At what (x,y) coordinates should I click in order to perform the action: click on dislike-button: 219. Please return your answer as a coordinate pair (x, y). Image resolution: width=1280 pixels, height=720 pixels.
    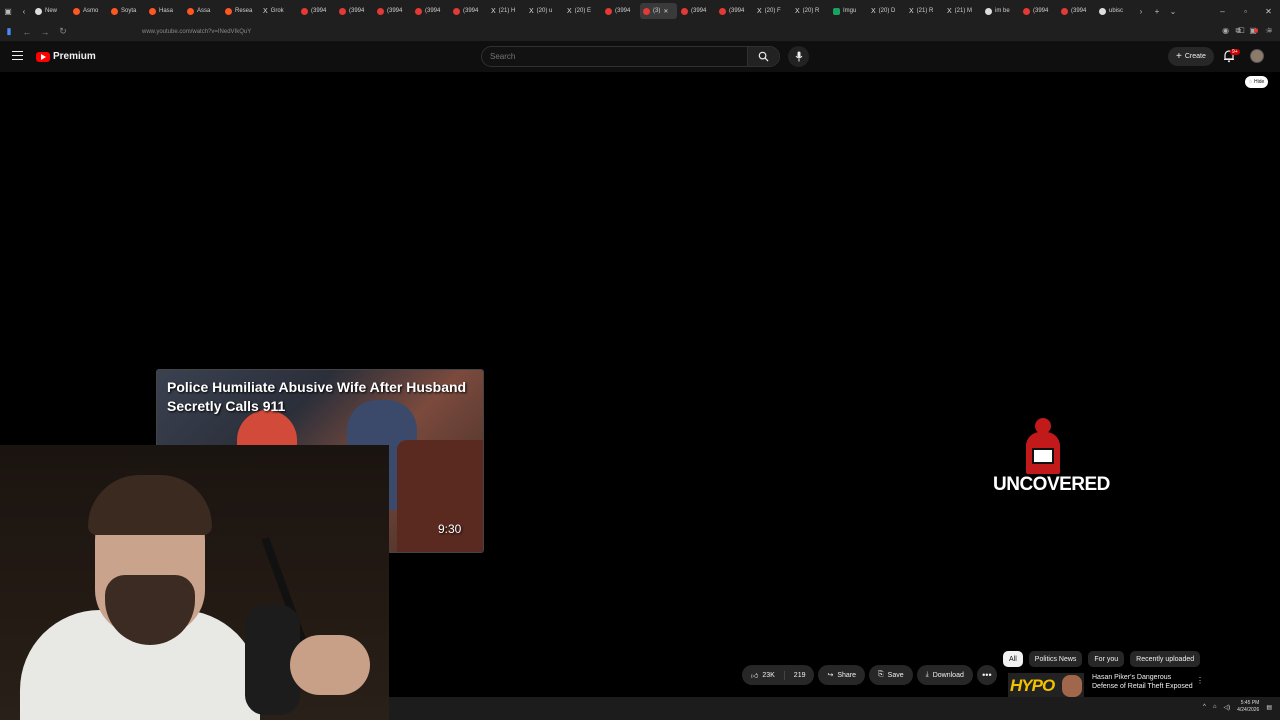
    Looking at the image, I should click on (800, 675).